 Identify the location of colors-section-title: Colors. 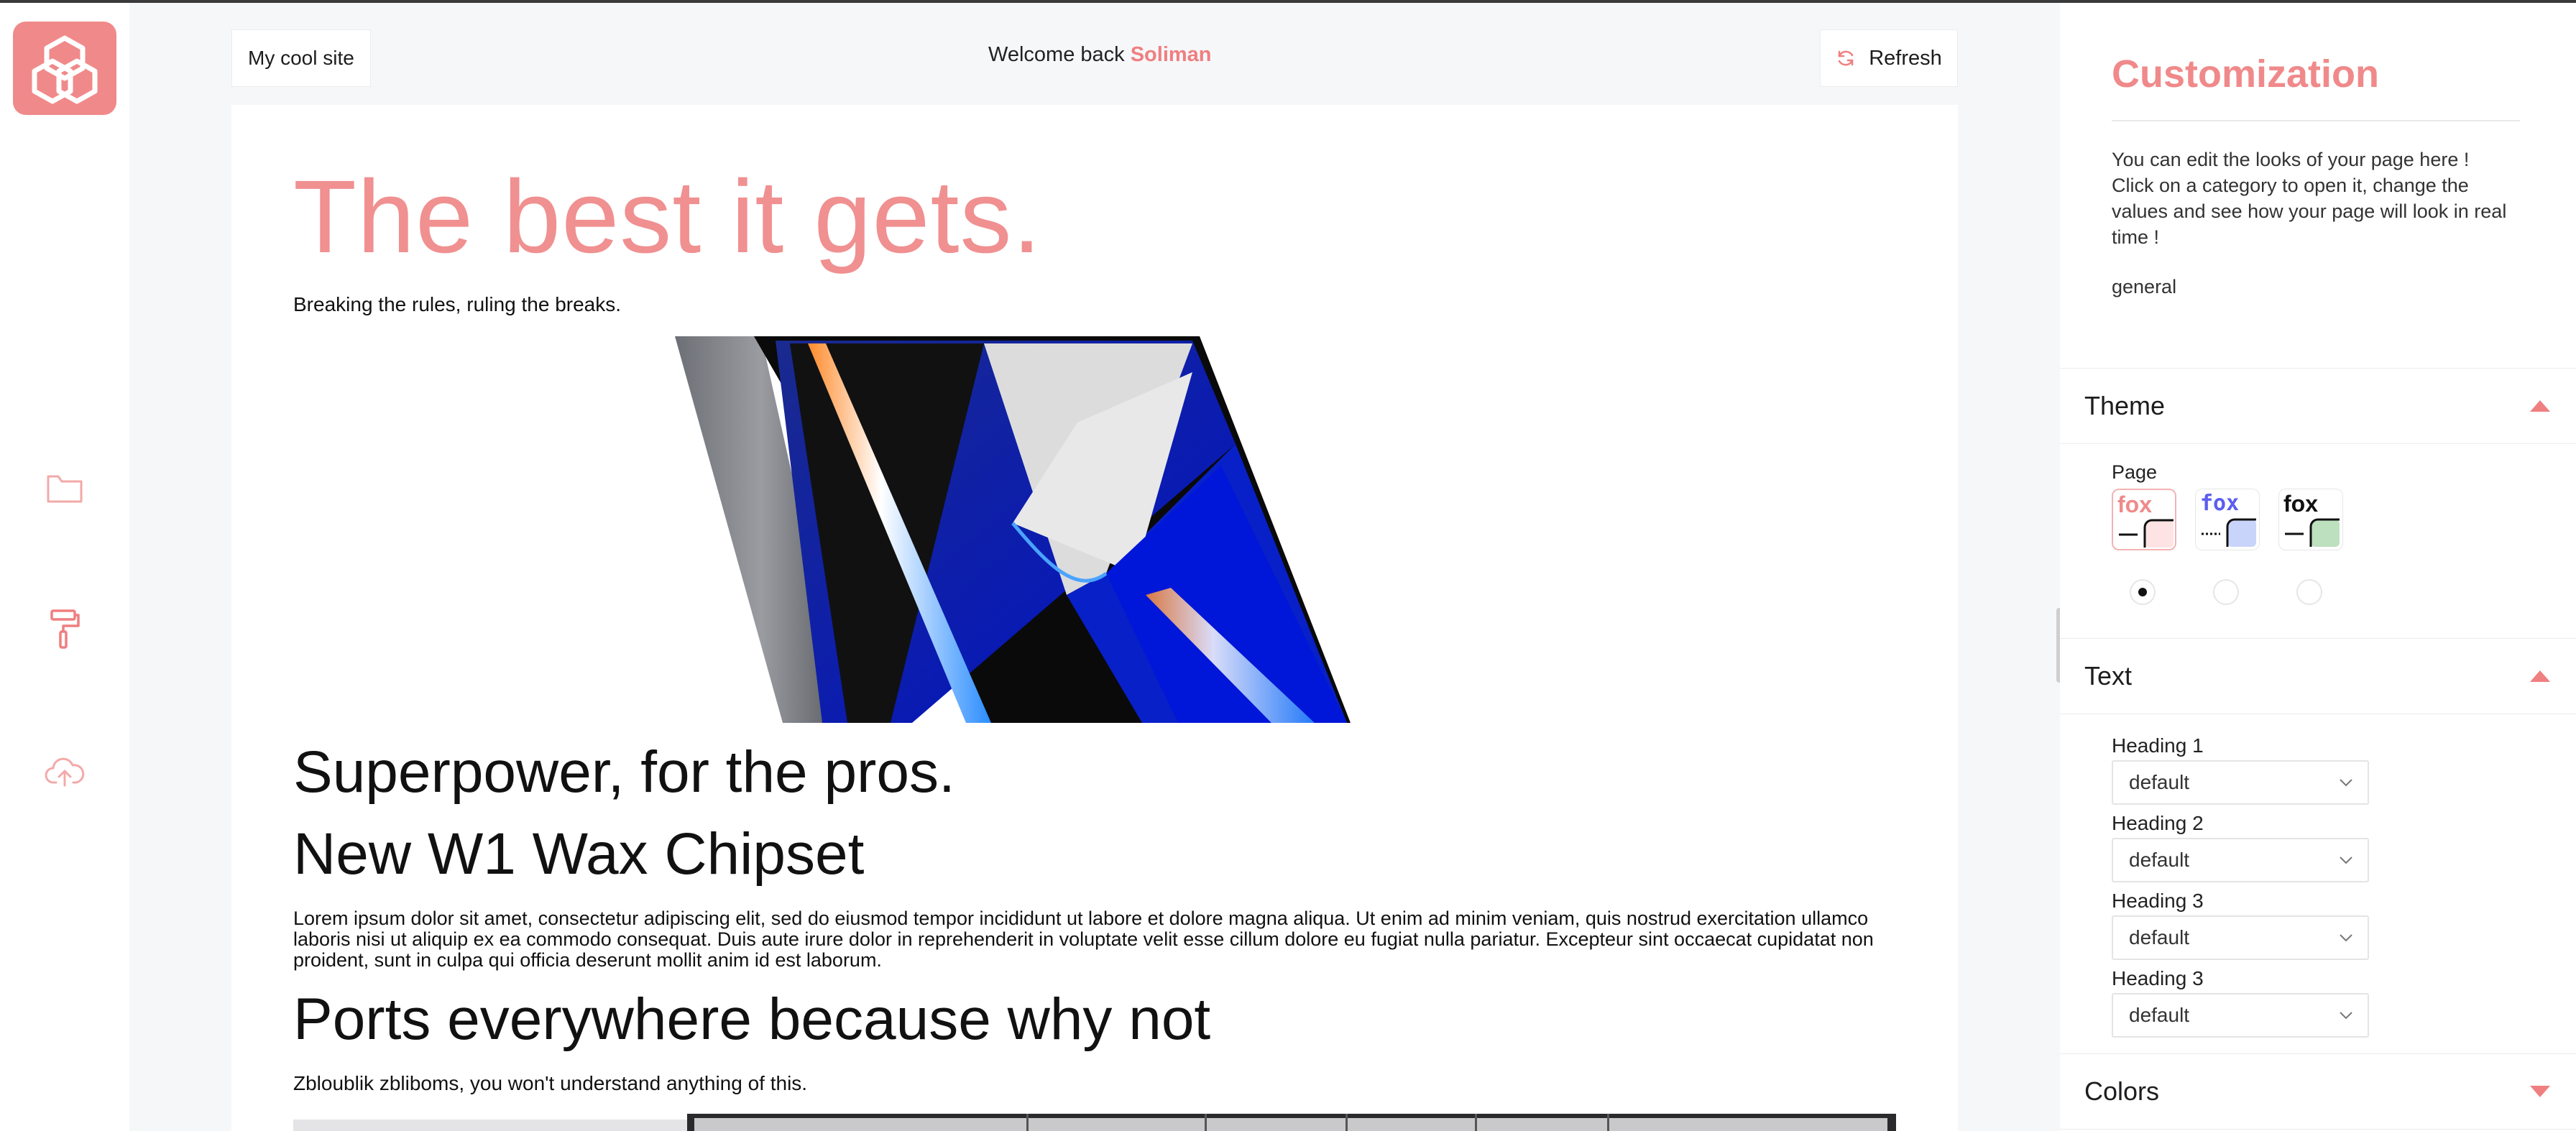
(2122, 1091).